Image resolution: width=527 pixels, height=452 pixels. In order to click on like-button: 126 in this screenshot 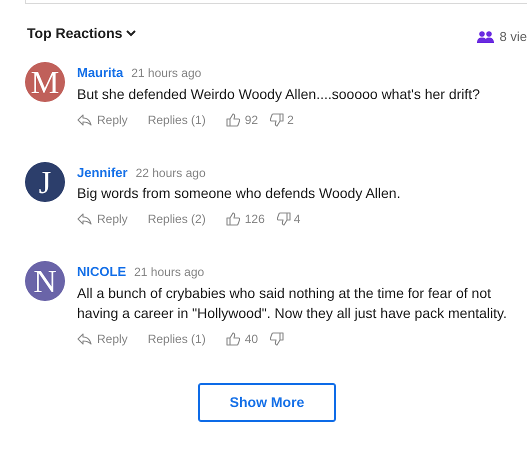, I will do `click(245, 219)`.